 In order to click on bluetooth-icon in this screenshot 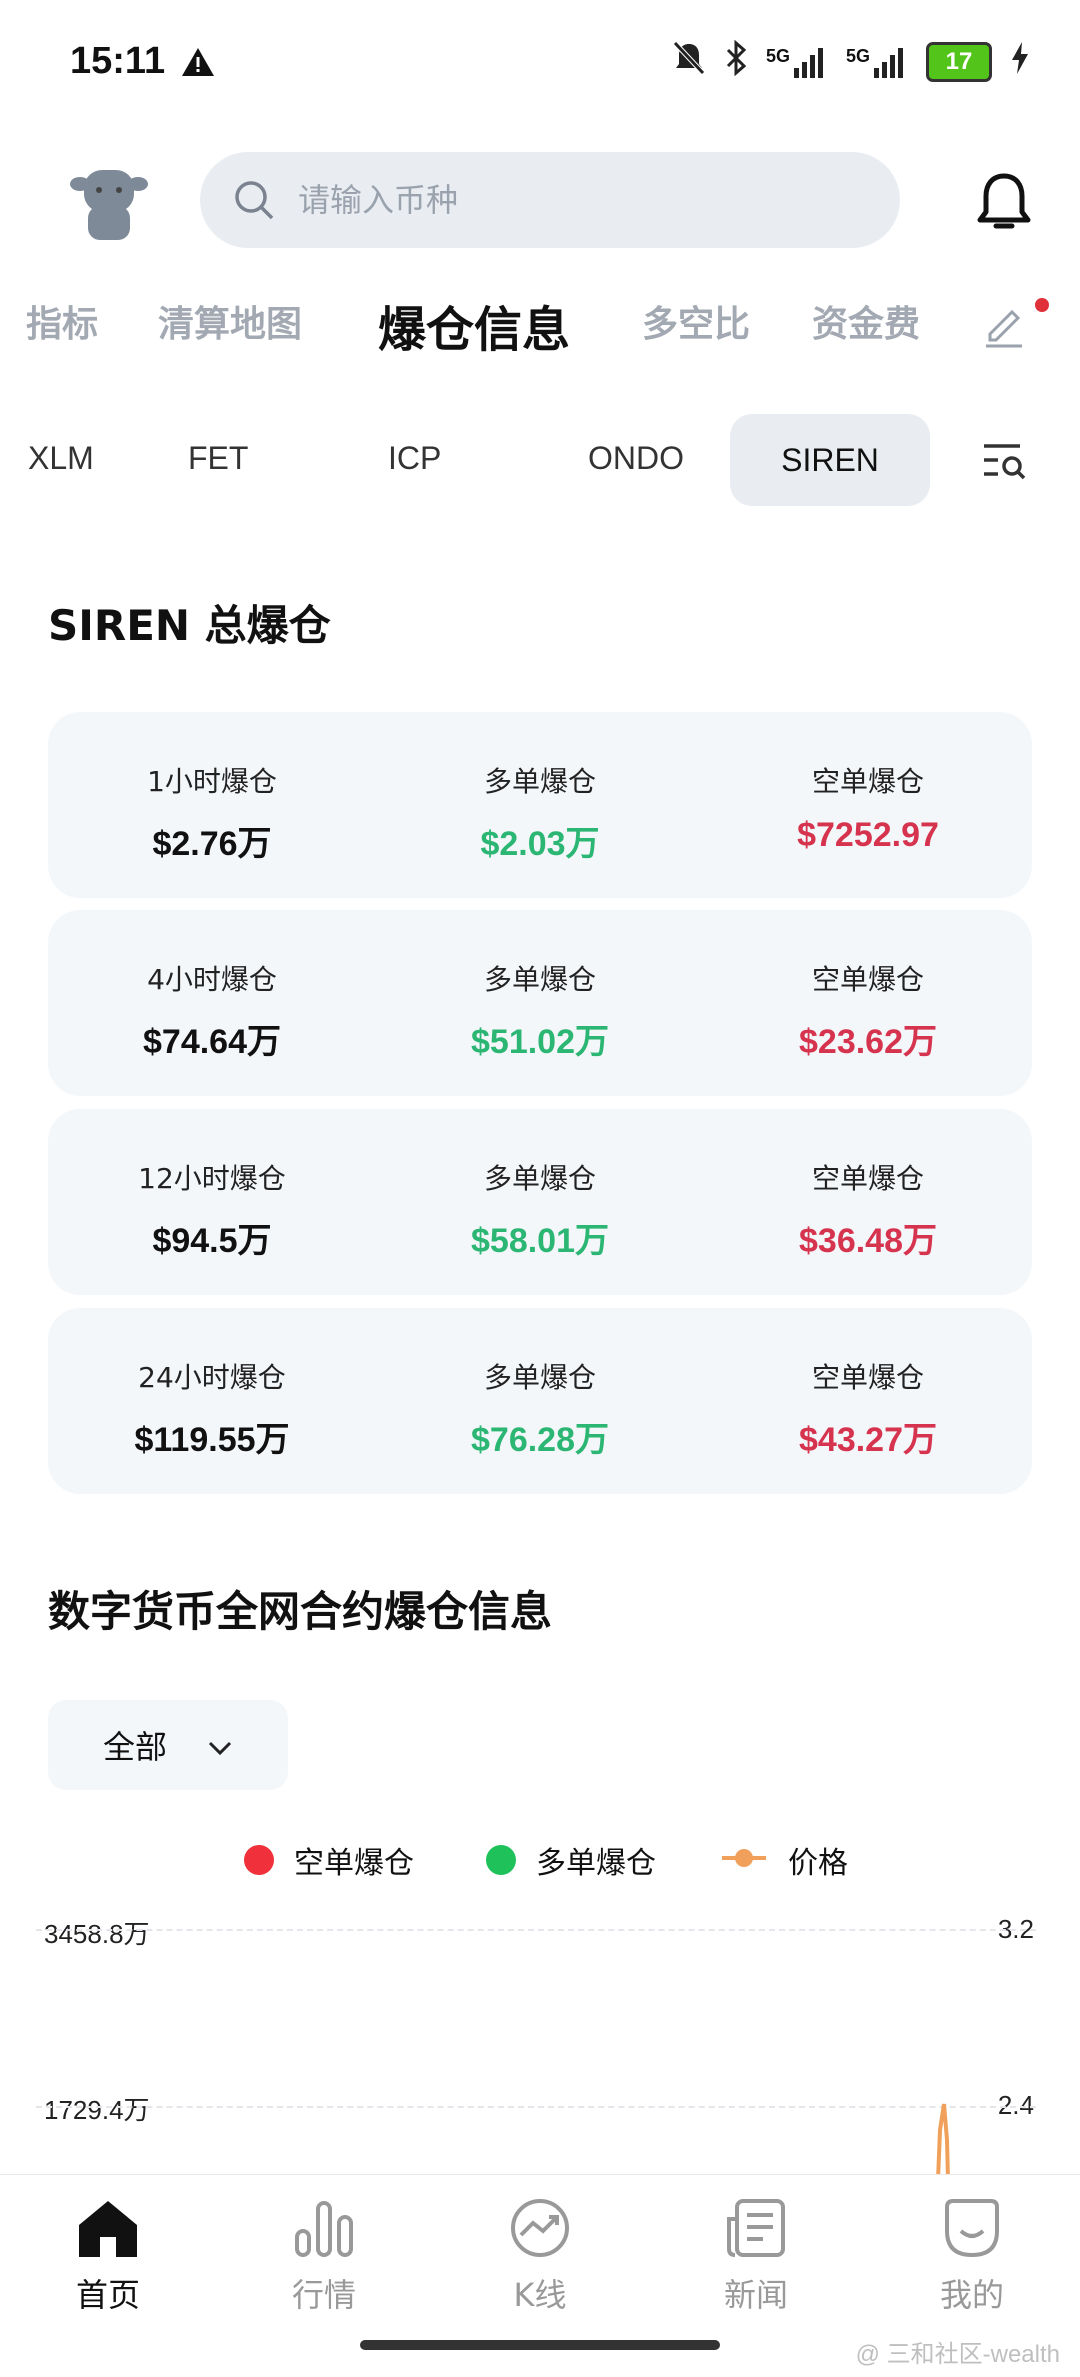, I will do `click(736, 61)`.